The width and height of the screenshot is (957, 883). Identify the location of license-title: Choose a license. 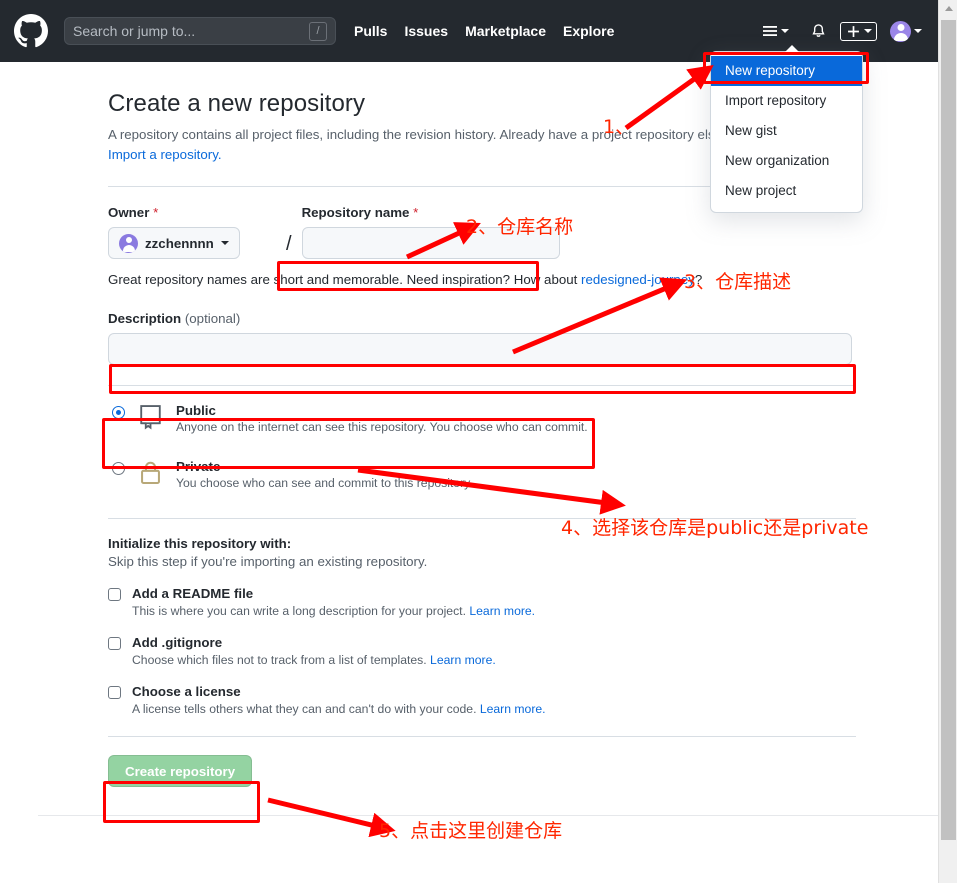
(186, 691).